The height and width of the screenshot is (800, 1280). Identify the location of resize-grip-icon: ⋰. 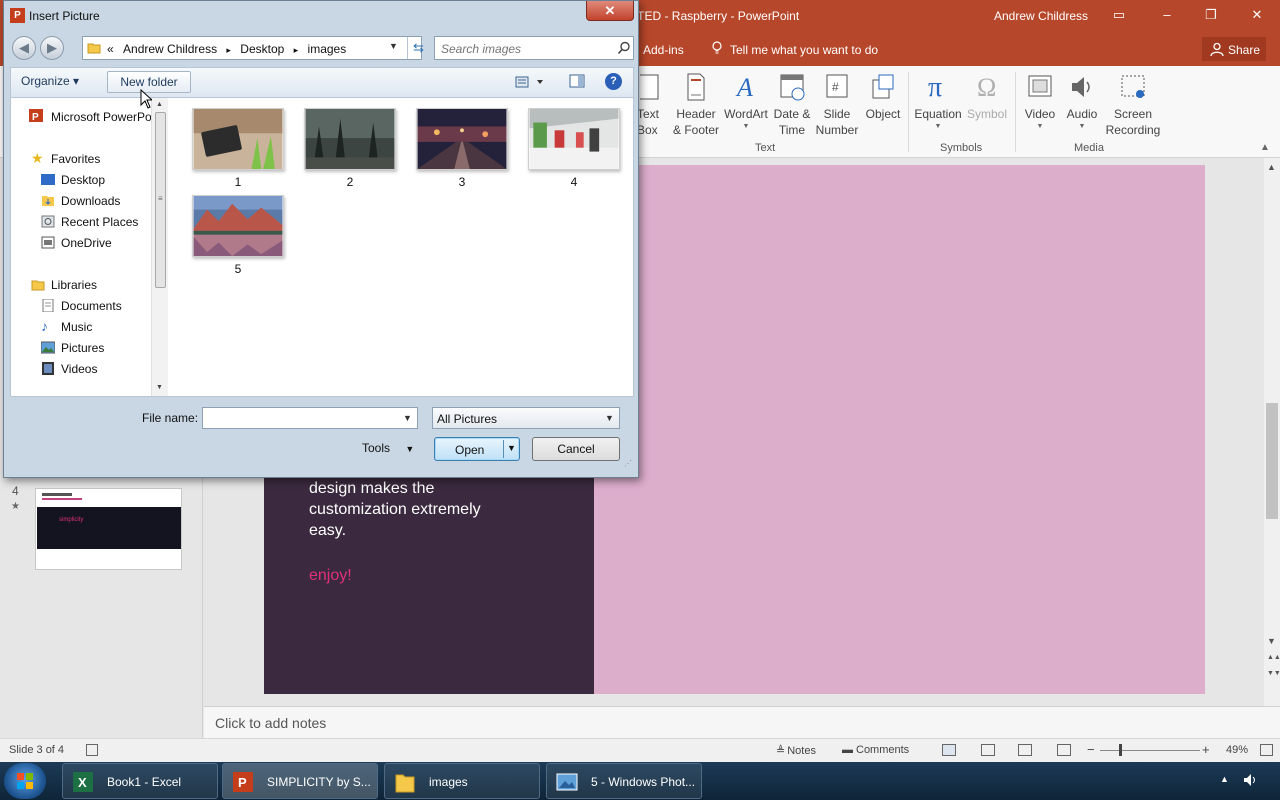
(628, 463).